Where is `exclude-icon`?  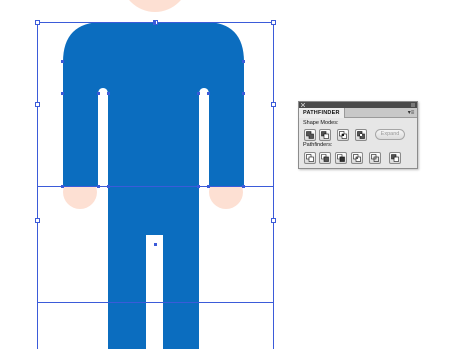
exclude-icon is located at coordinates (361, 135).